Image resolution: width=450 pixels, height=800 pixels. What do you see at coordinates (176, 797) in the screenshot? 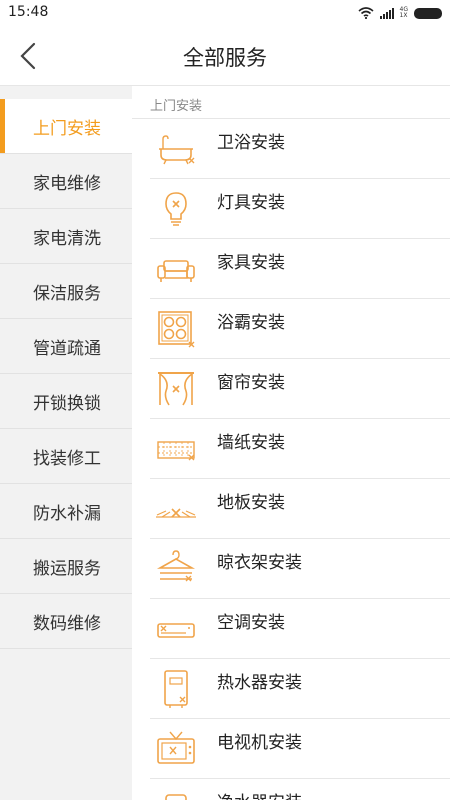
I see `water-purifier-icon` at bounding box center [176, 797].